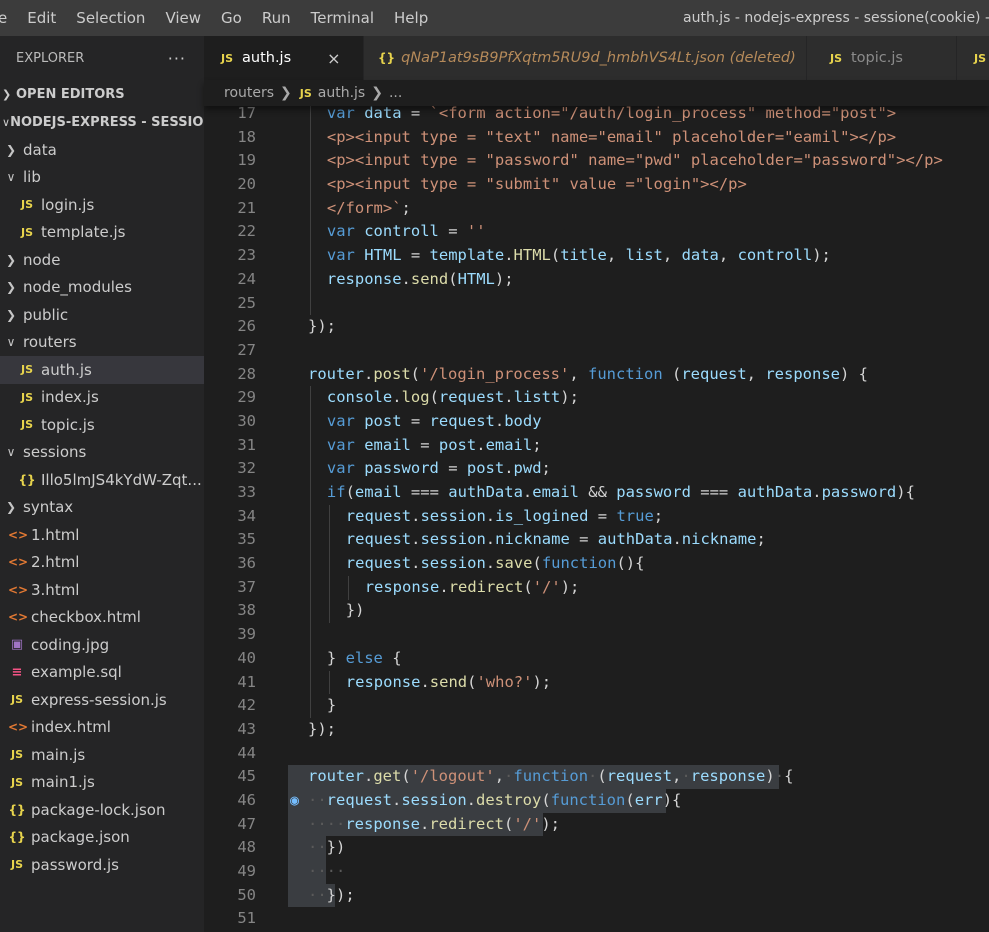 Image resolution: width=989 pixels, height=932 pixels. I want to click on code-token: authData, so click(635, 539).